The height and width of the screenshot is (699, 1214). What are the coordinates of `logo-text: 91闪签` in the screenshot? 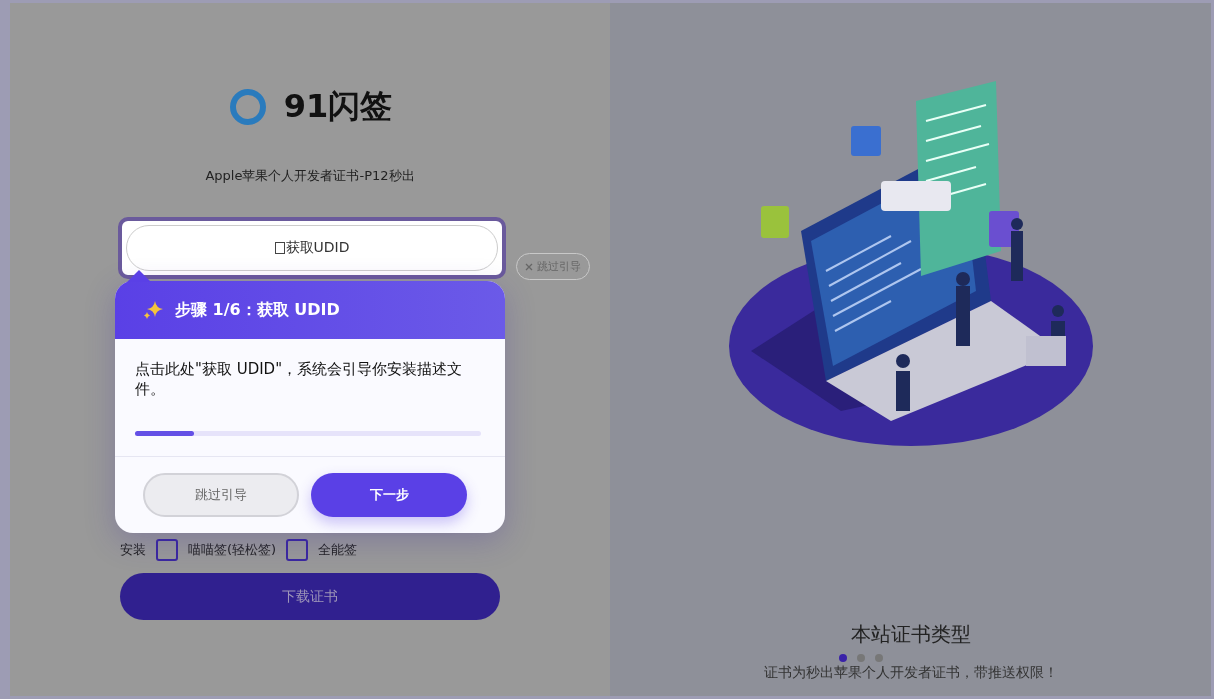 It's located at (338, 106).